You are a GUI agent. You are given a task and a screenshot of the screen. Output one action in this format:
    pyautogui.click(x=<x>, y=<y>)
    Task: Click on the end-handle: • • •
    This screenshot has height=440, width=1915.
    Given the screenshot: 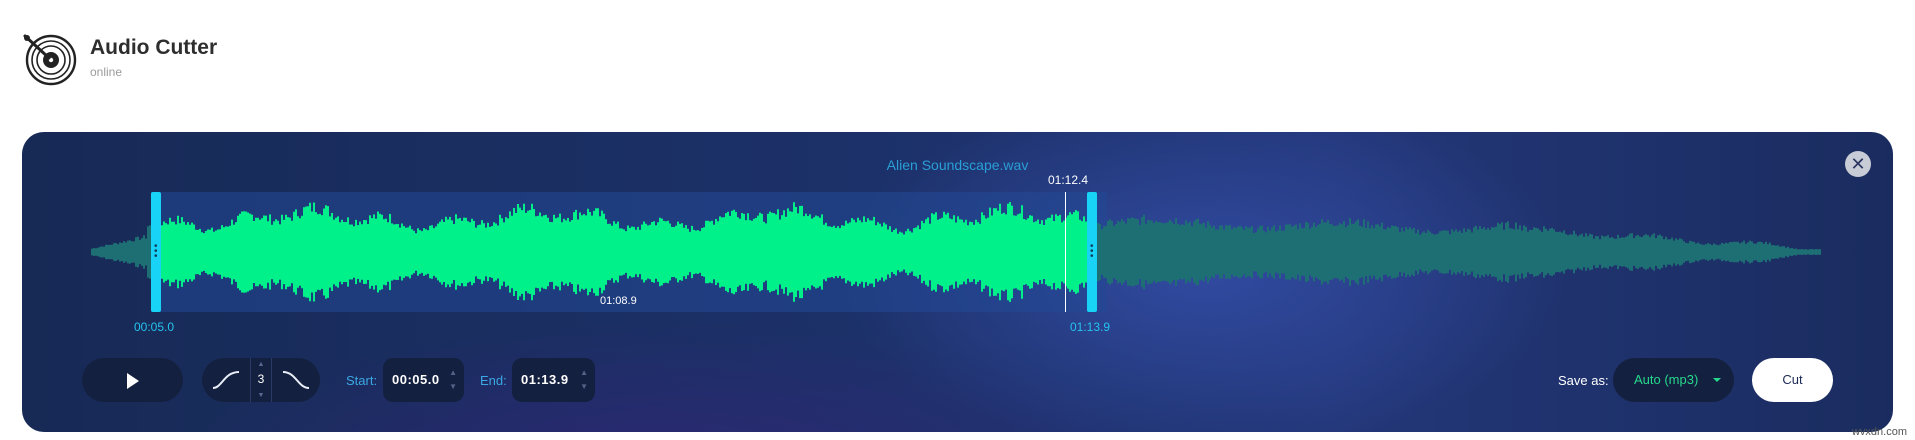 What is the action you would take?
    pyautogui.click(x=1092, y=252)
    